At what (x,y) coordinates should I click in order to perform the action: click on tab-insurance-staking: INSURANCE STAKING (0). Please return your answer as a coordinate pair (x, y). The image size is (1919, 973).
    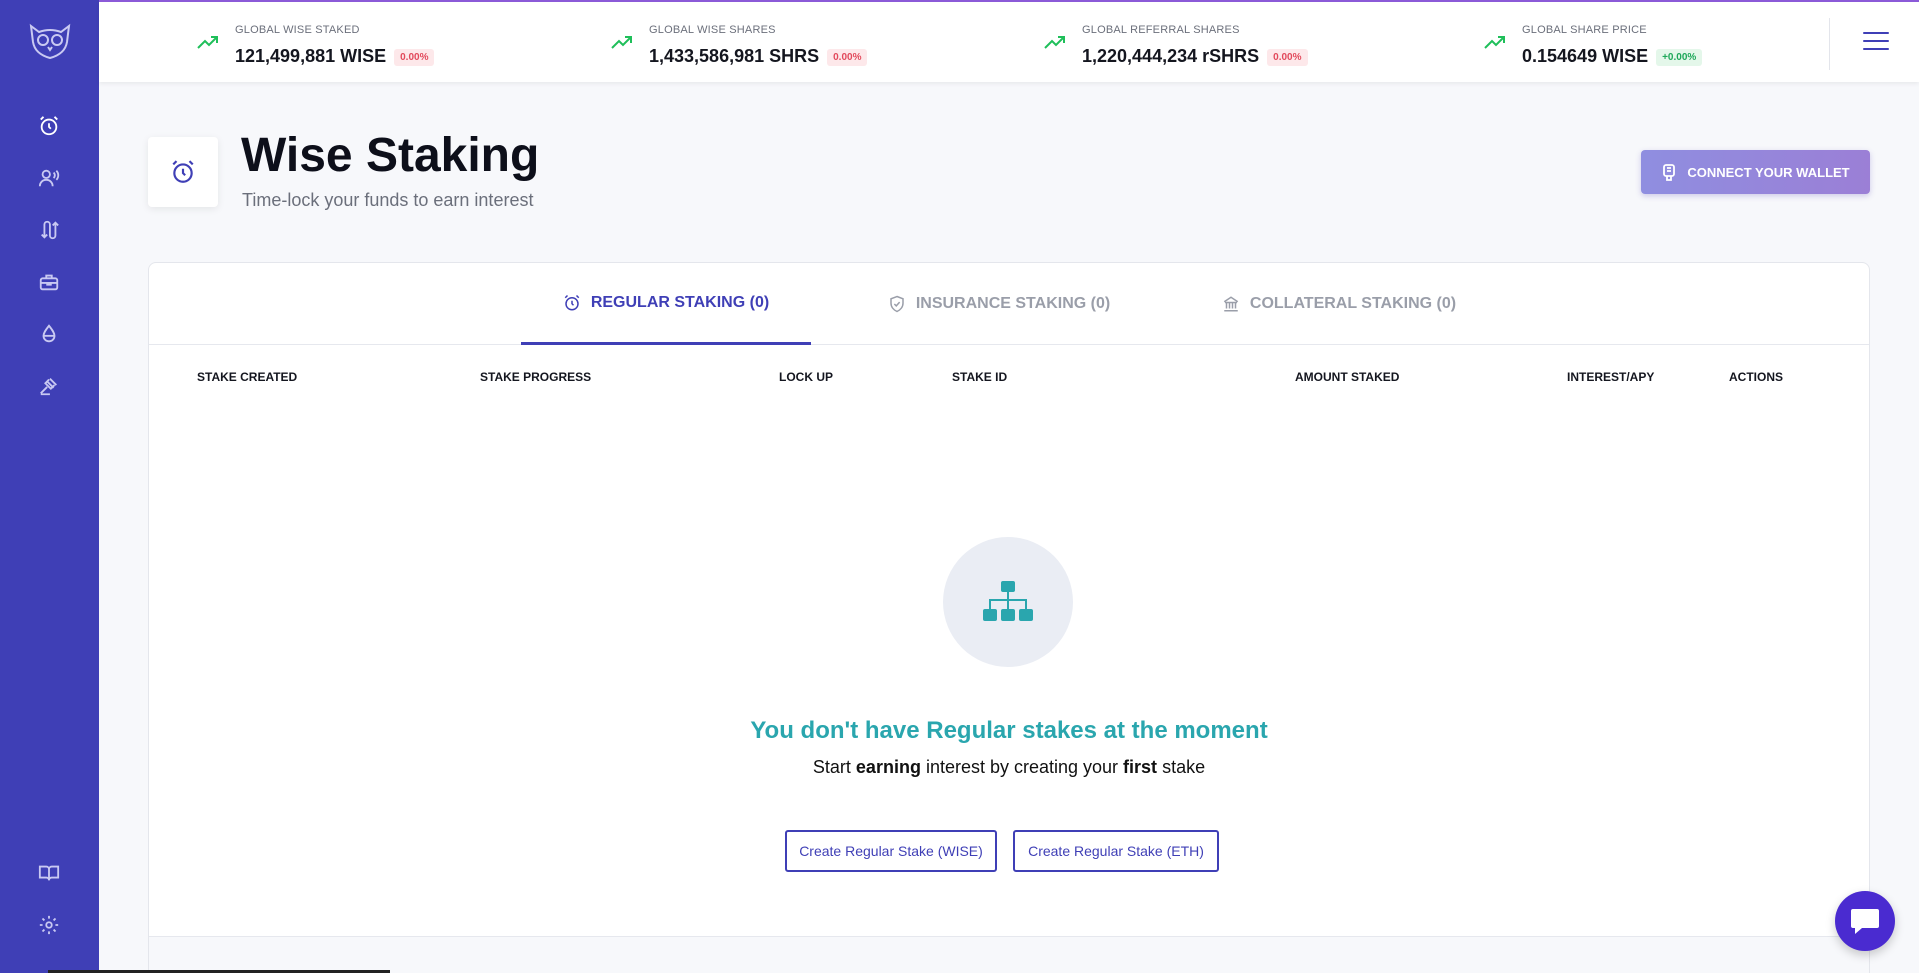
    Looking at the image, I should click on (999, 304).